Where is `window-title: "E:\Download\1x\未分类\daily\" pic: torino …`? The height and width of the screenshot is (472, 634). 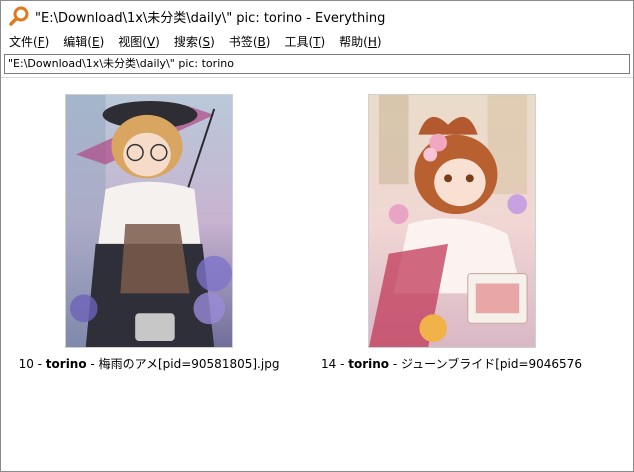
window-title: "E:\Download\1x\未分类\daily\" pic: torino … is located at coordinates (210, 18).